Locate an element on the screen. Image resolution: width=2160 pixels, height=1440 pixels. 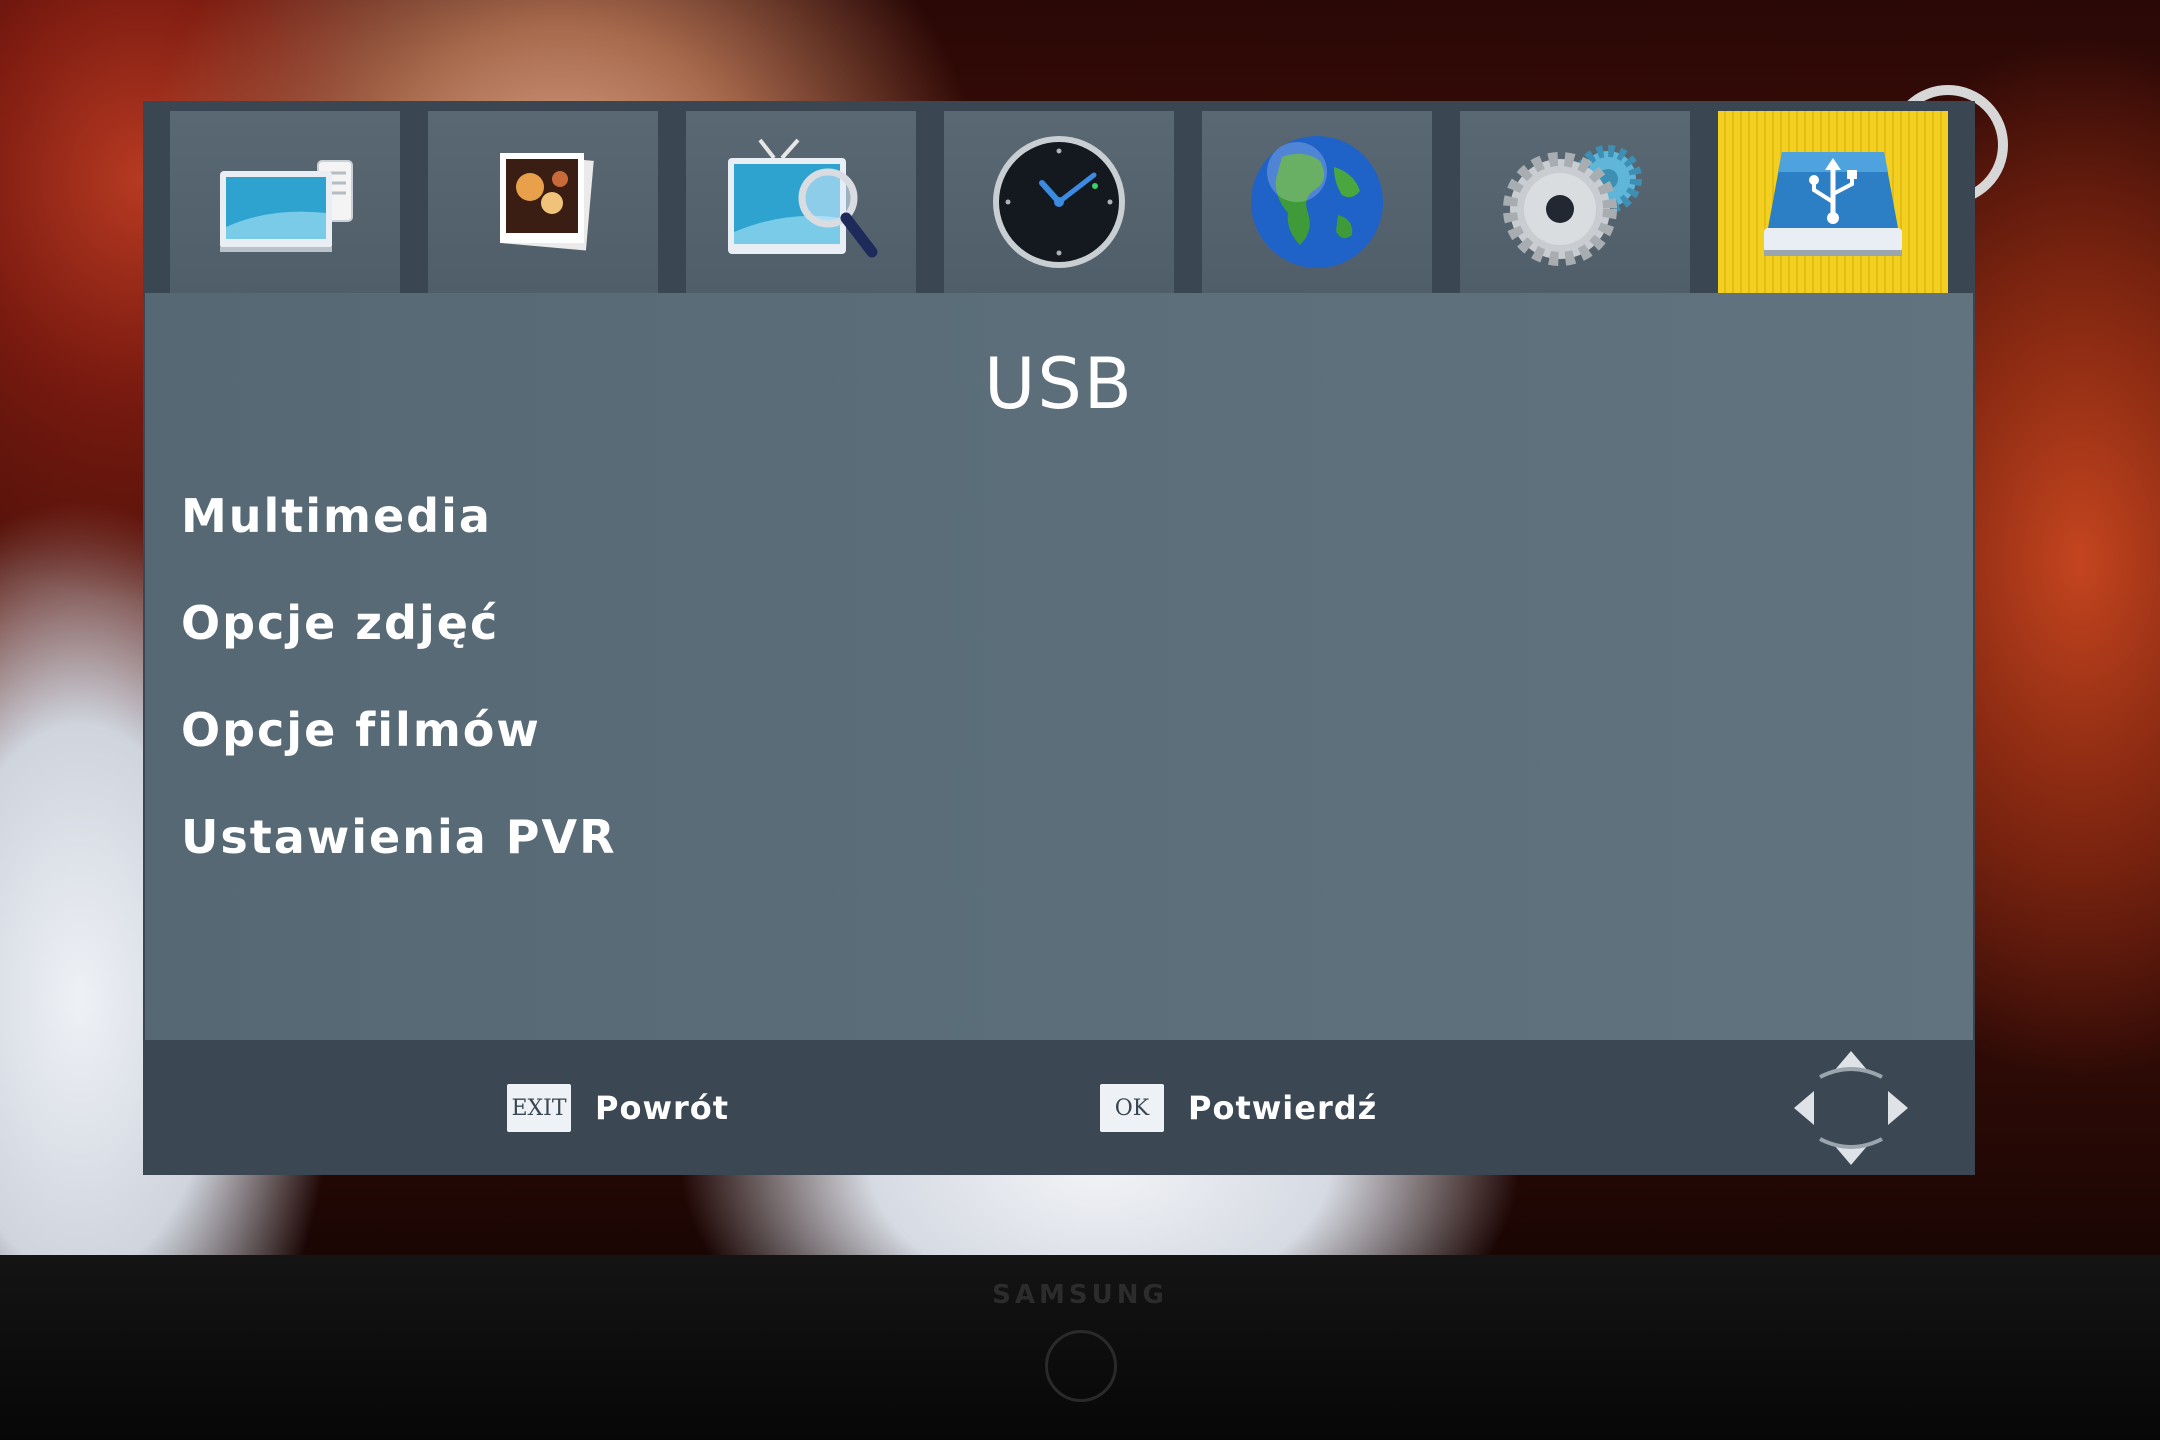
menu-tab-bar is located at coordinates (1059, 198).